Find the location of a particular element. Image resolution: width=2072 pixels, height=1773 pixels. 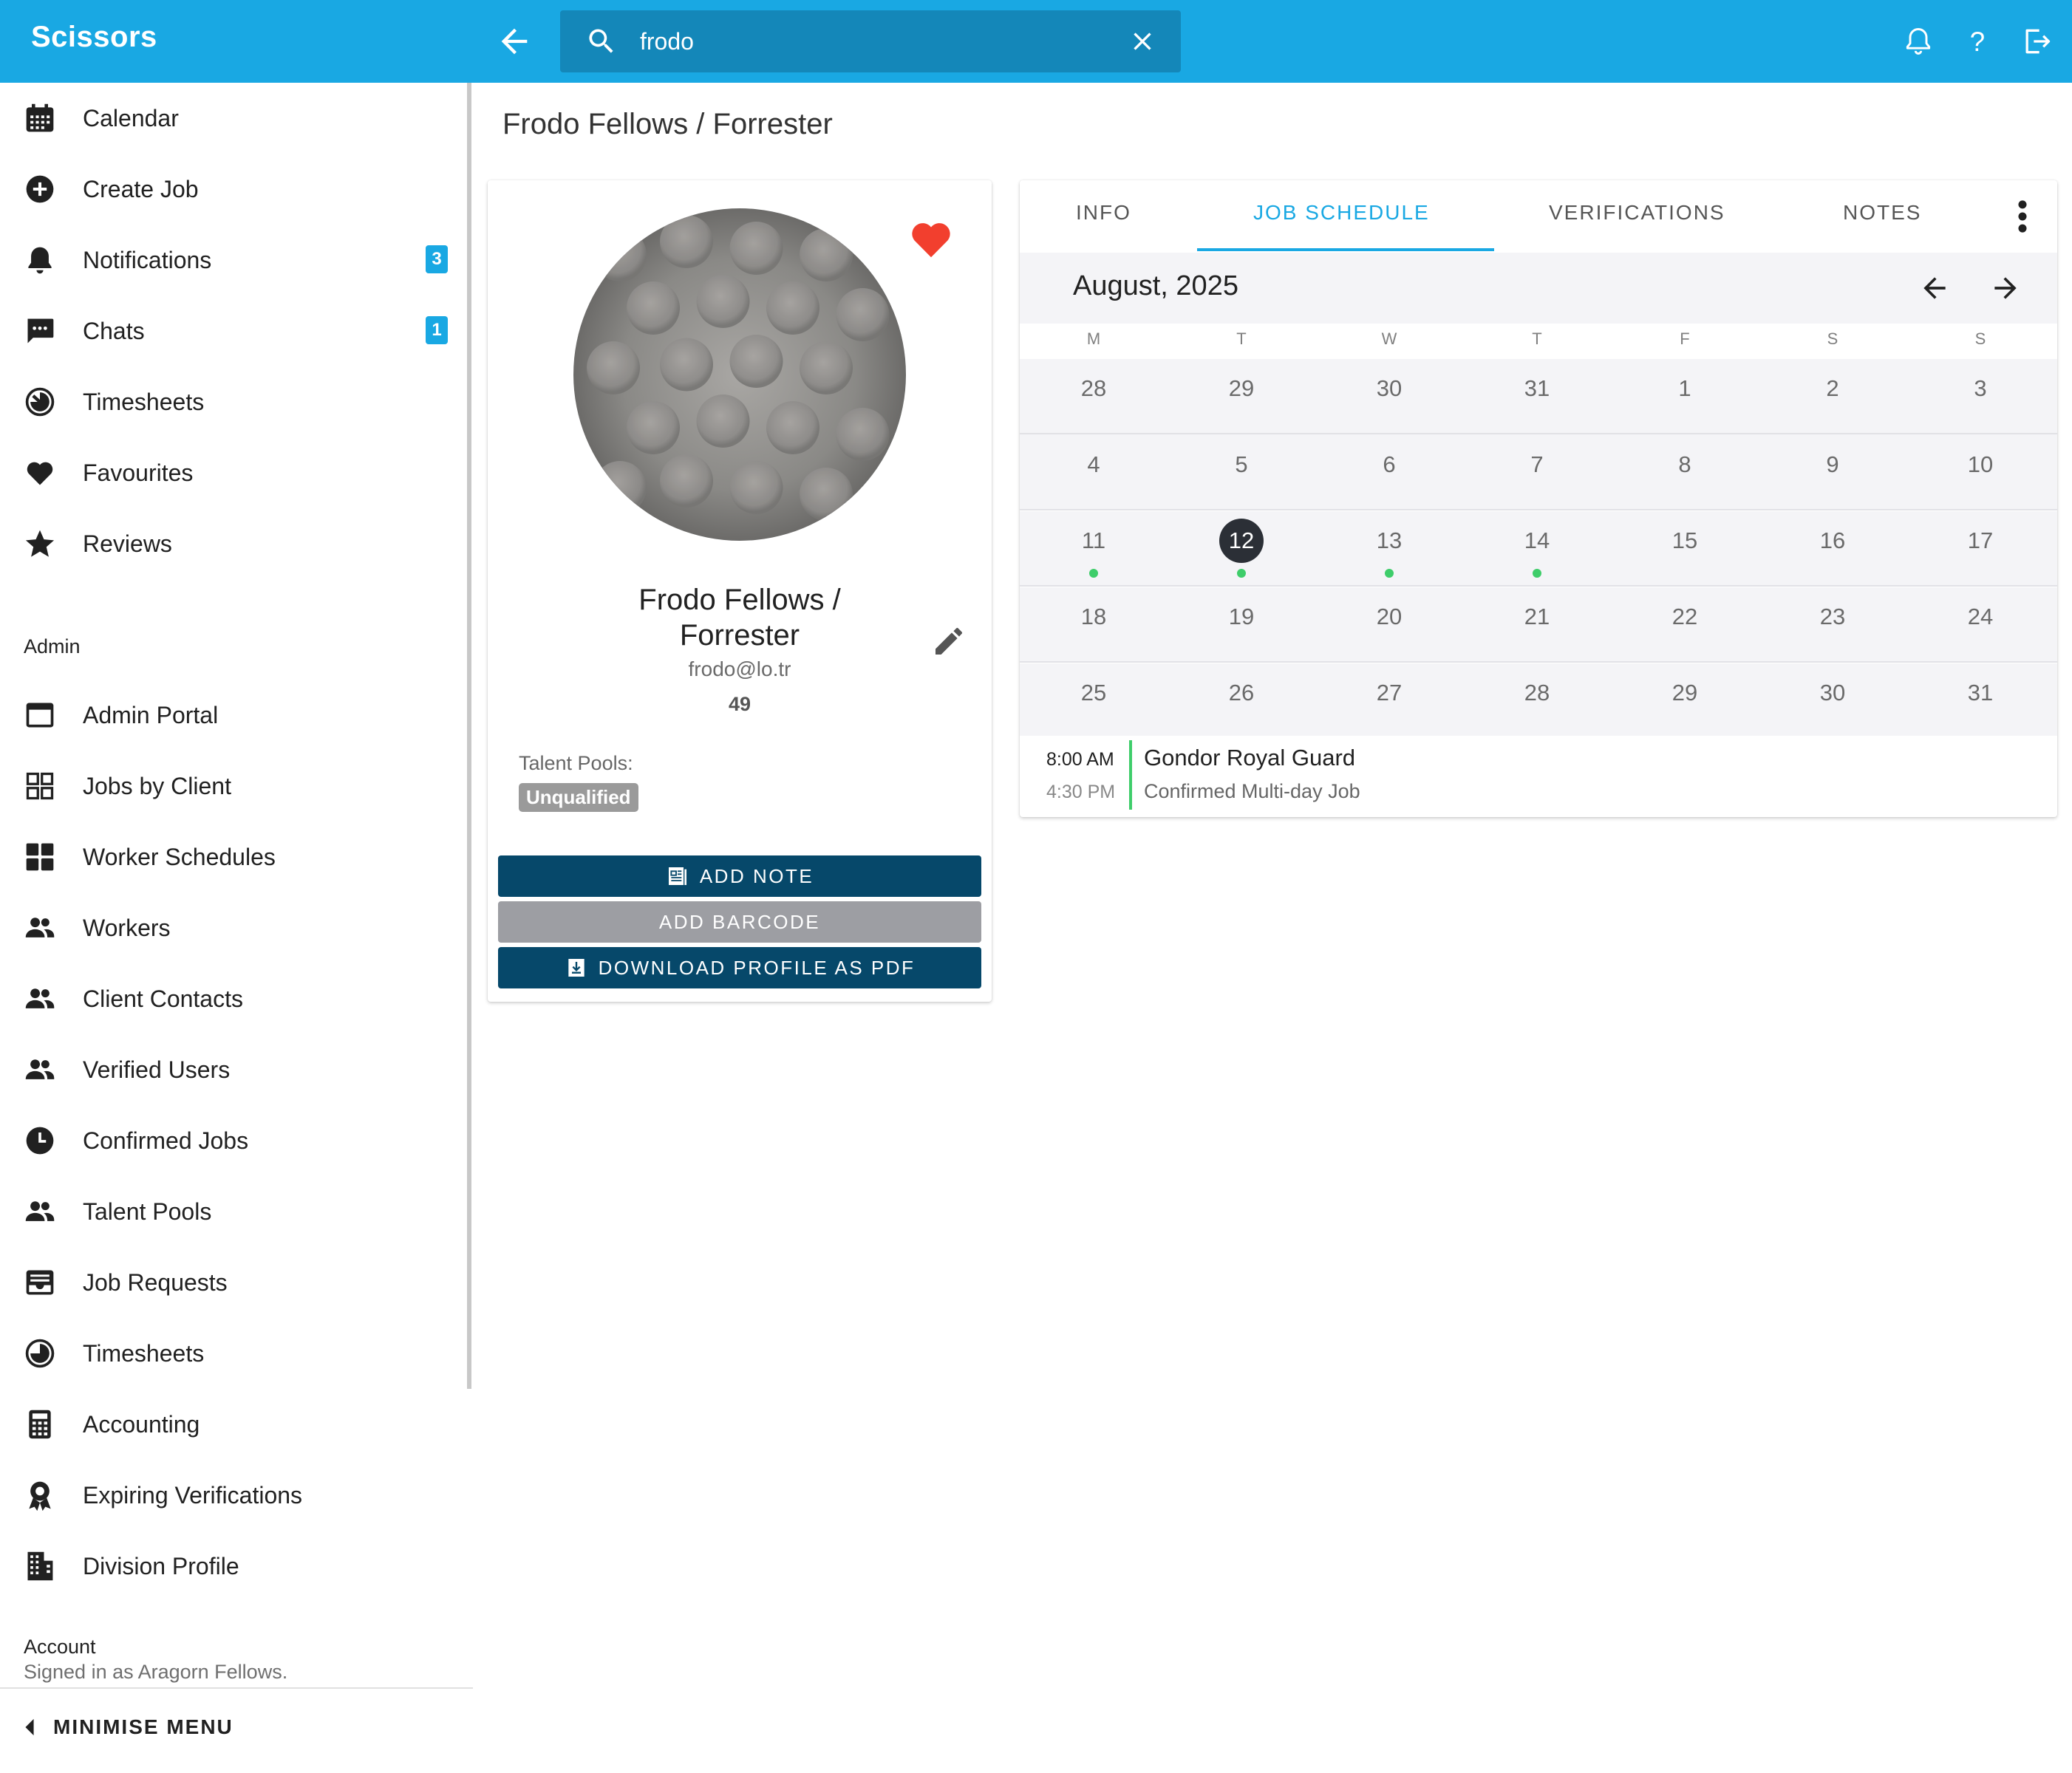

weekday-label: T is located at coordinates (1537, 338).